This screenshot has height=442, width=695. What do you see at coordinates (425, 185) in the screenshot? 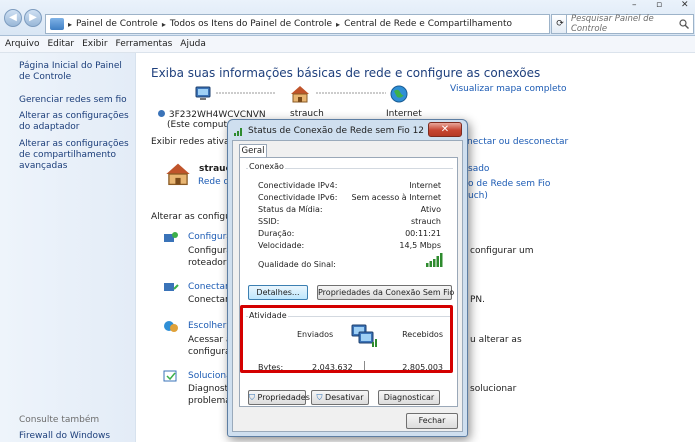
I see `ipv4-value: Internet` at bounding box center [425, 185].